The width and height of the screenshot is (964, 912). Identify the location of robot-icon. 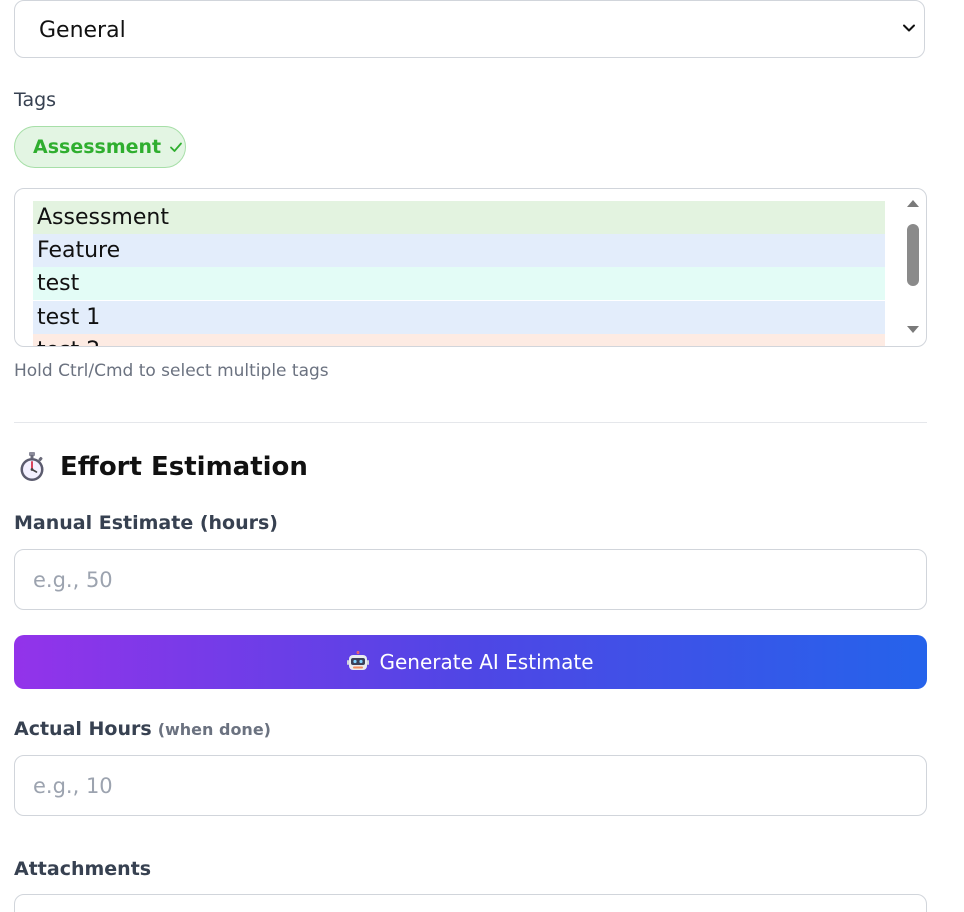
(358, 660).